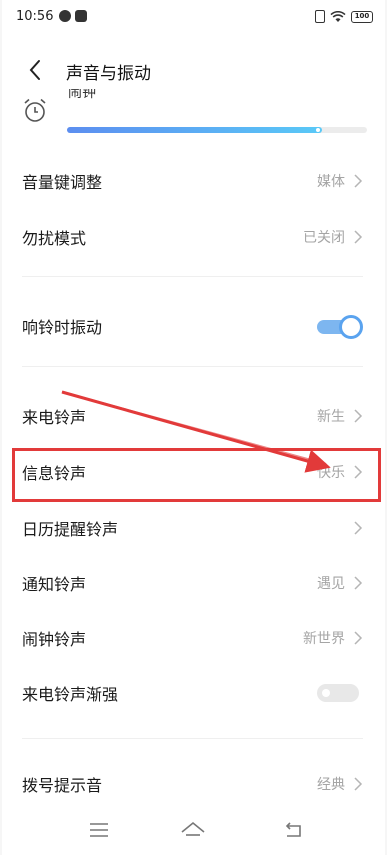 The height and width of the screenshot is (855, 387). I want to click on row-ringtone: 来电铃声 新生, so click(193, 416).